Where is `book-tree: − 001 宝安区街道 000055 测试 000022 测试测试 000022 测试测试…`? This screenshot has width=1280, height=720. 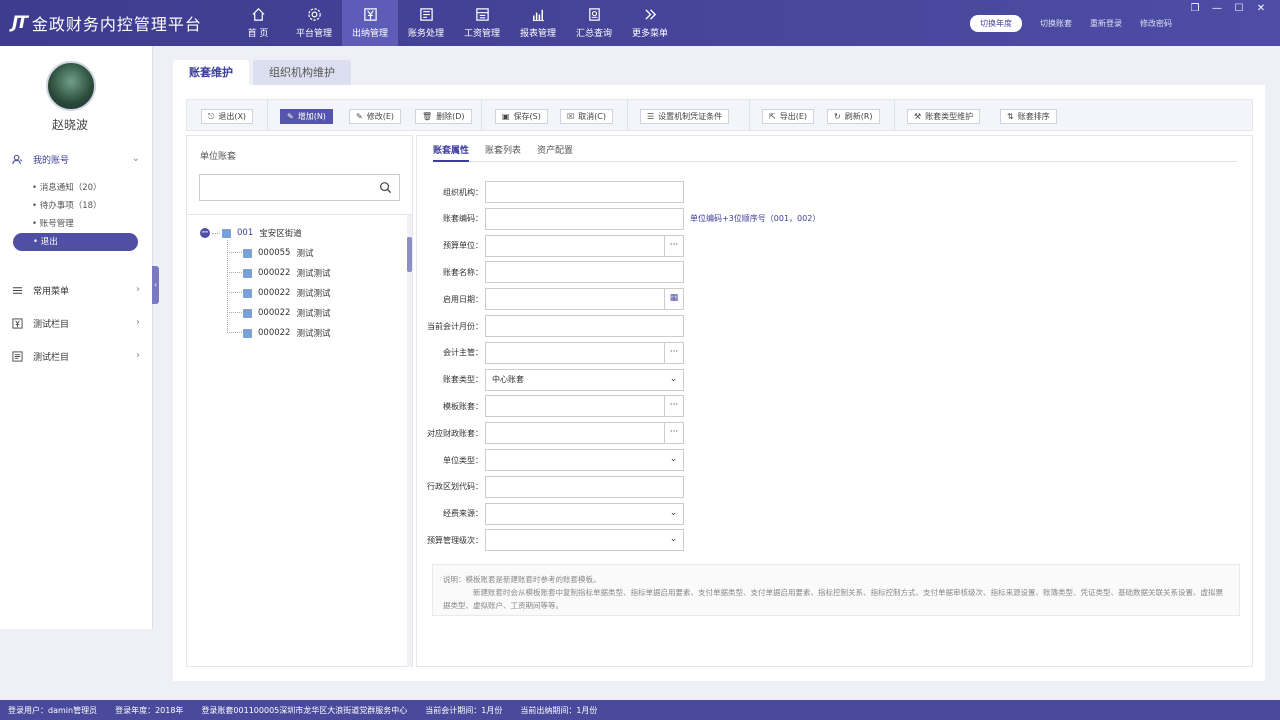 book-tree: − 001 宝安区街道 000055 测试 000022 测试测试 000022 测试测试… is located at coordinates (299, 440).